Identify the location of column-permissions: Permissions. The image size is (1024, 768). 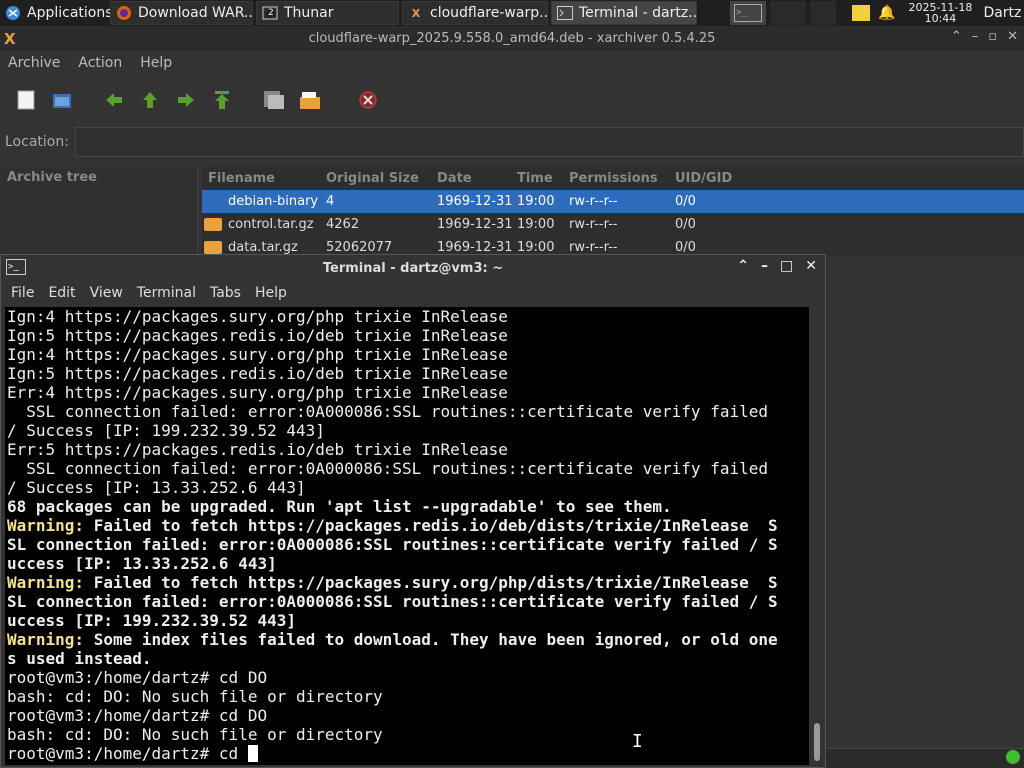
(618, 178).